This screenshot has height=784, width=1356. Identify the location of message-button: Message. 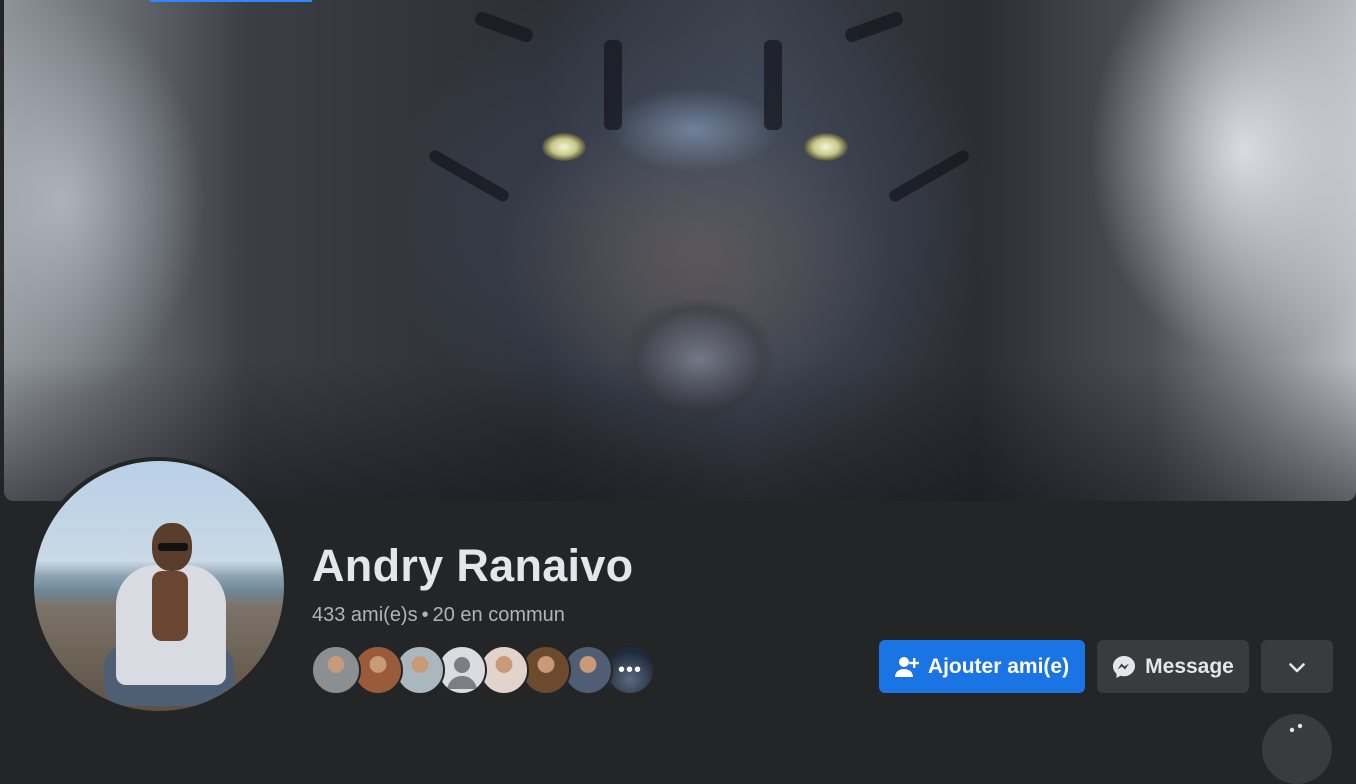
(1173, 666).